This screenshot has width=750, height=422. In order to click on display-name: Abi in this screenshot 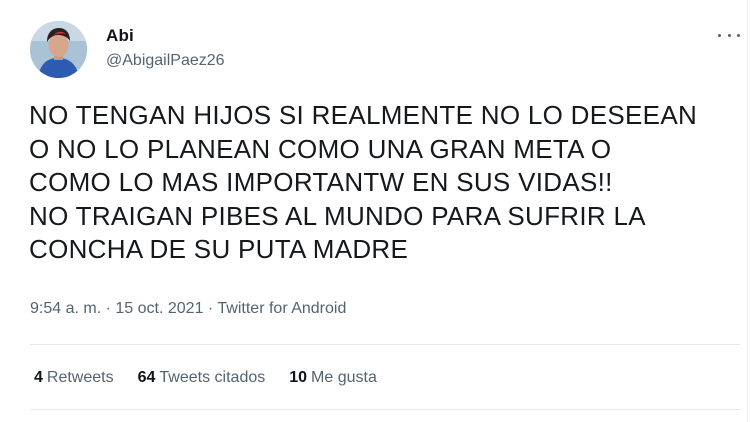, I will do `click(120, 36)`.